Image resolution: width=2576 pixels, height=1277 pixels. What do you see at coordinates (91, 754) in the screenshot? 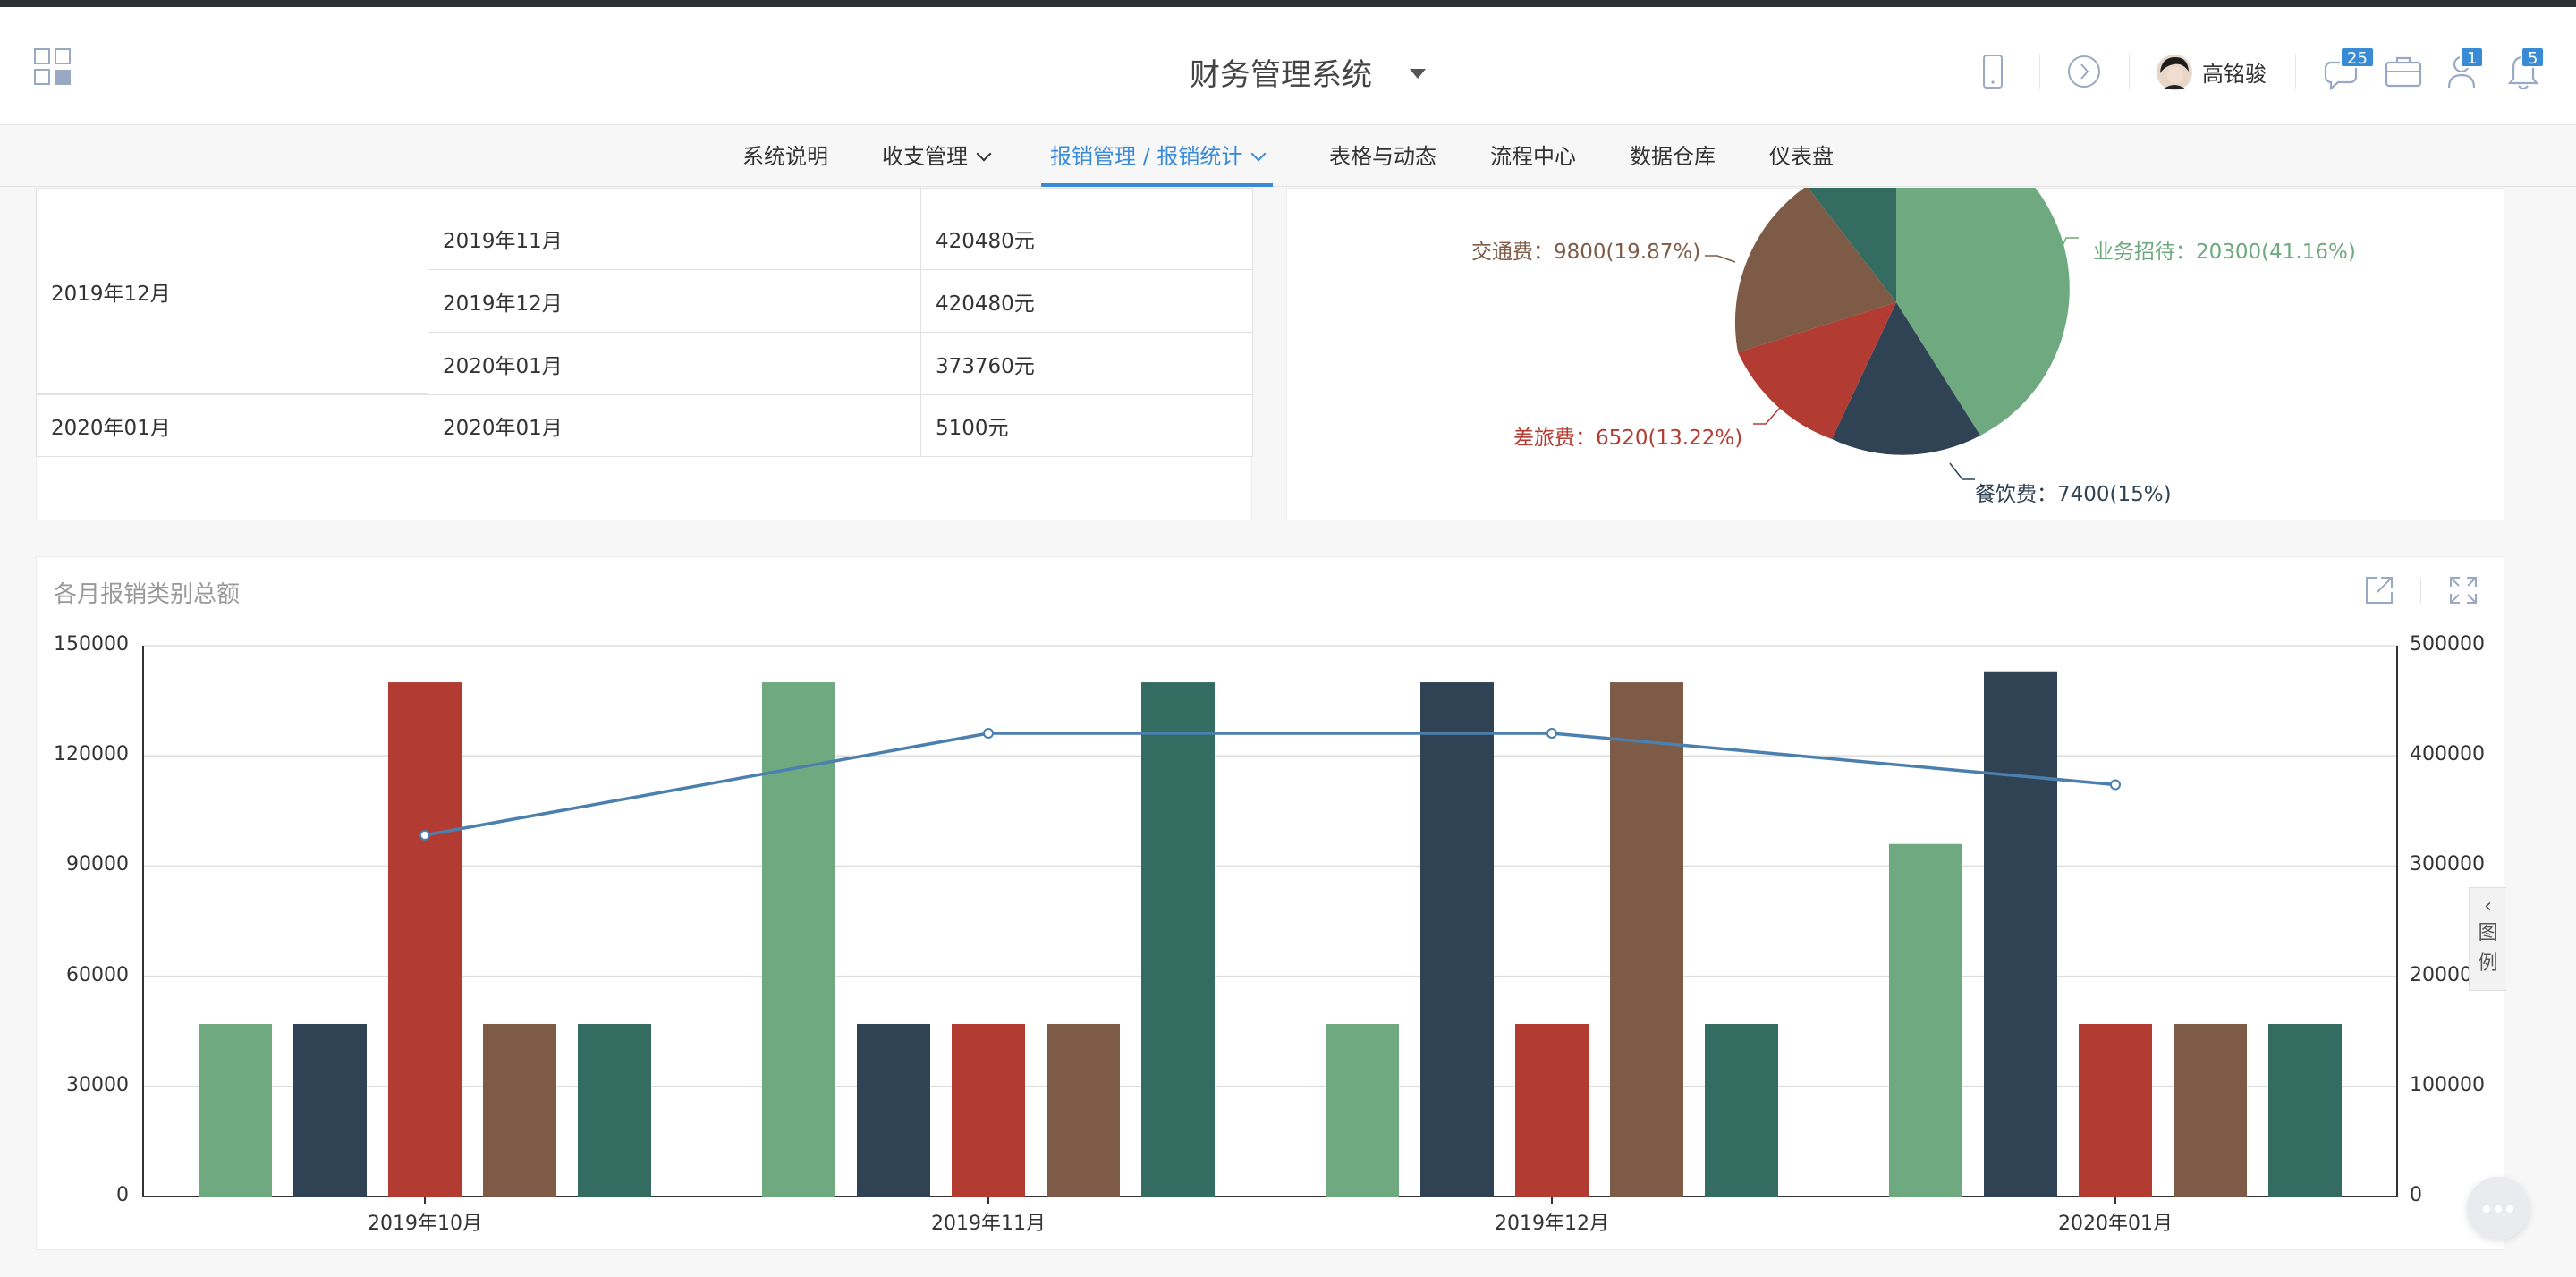
I see `y-left-tick-label: 120000` at bounding box center [91, 754].